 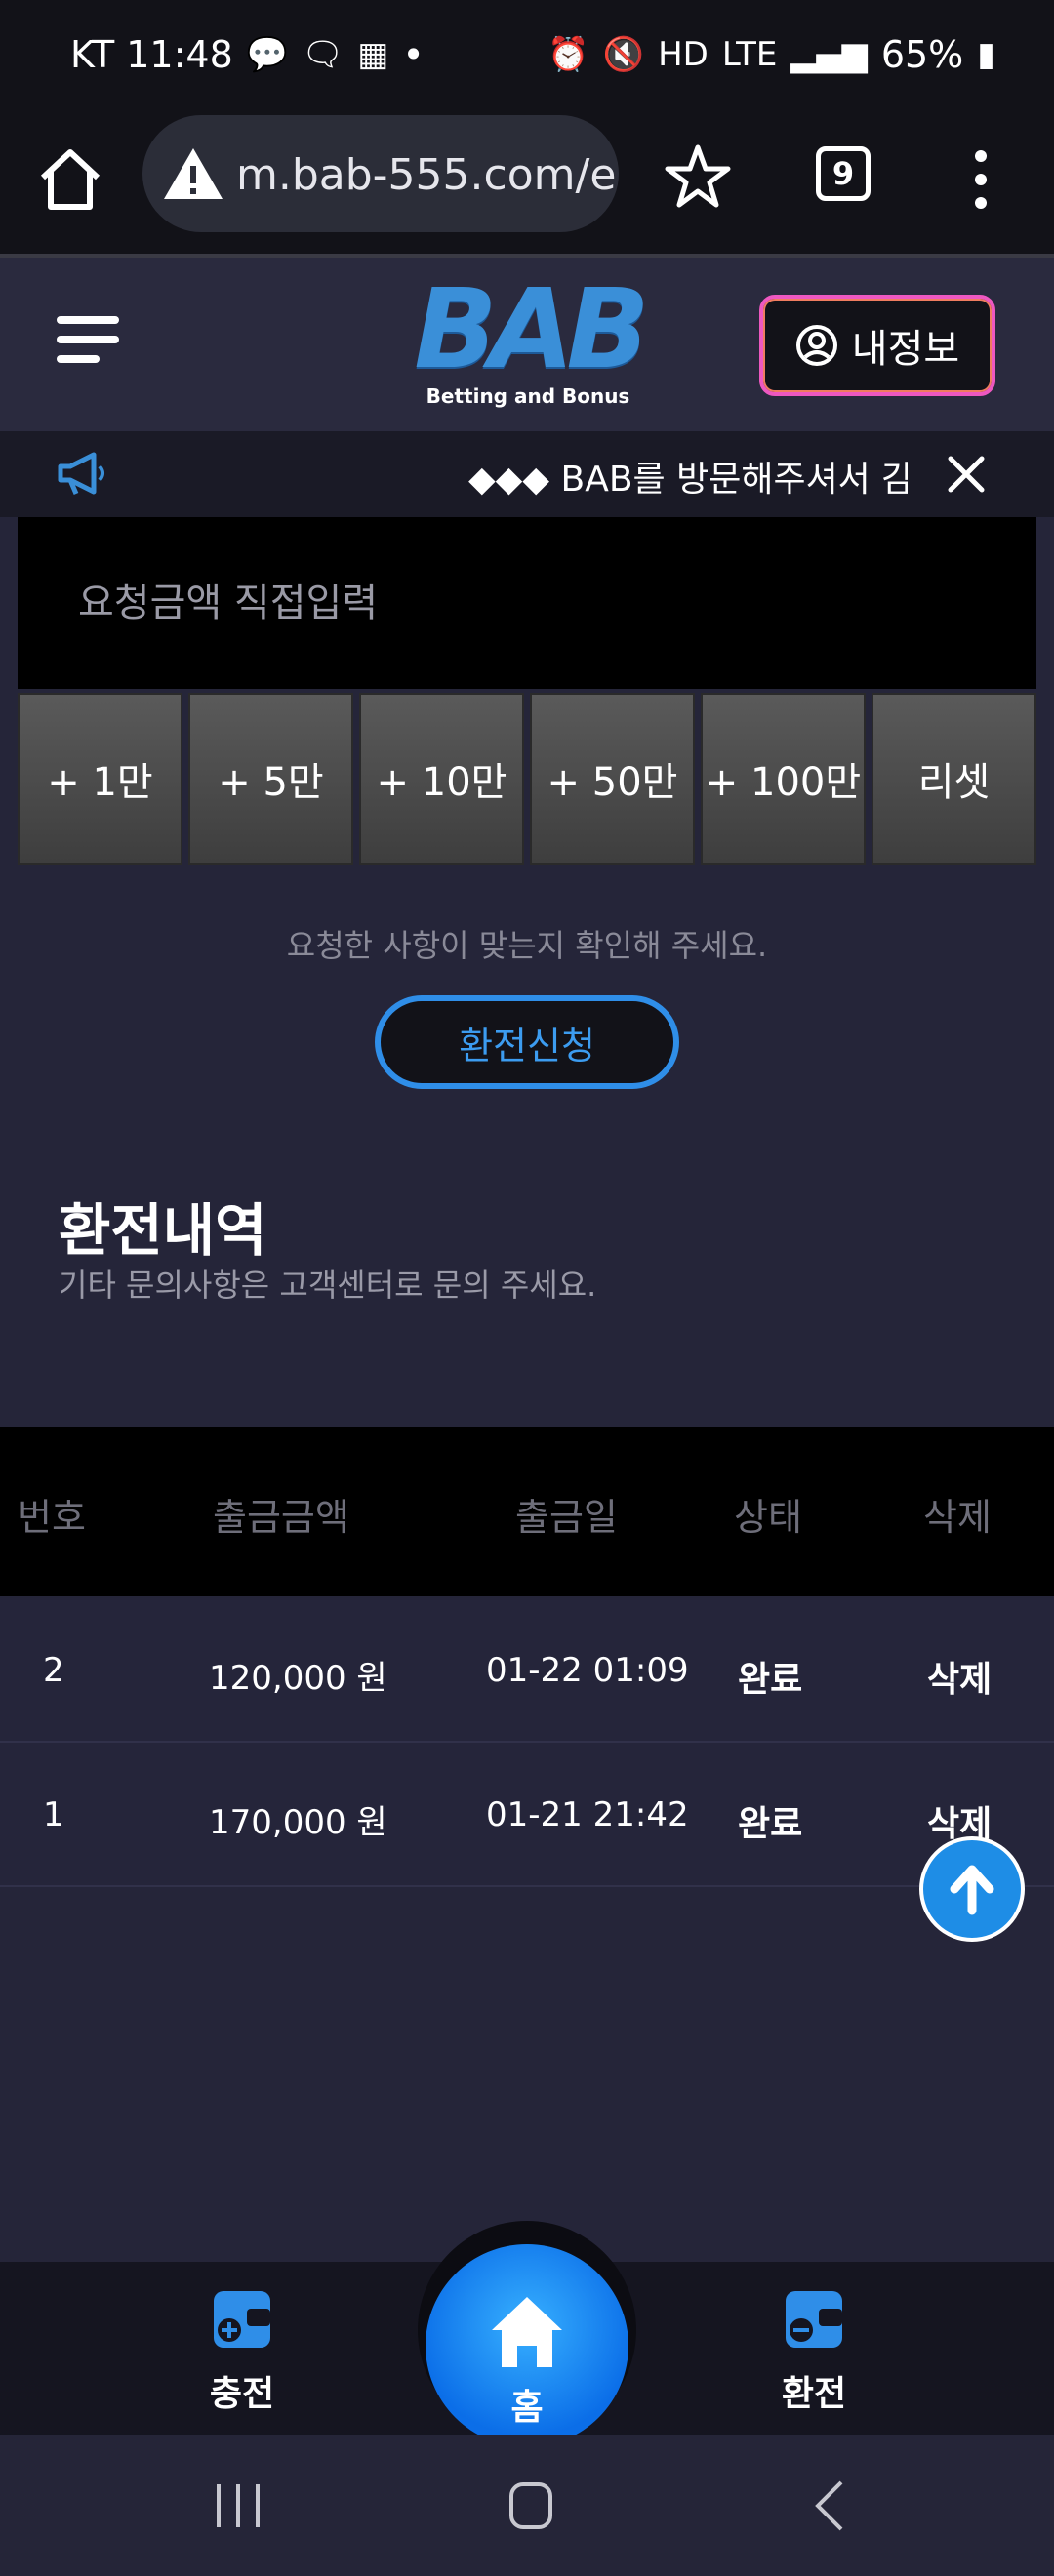 I want to click on hd-icon: HD, so click(x=683, y=54).